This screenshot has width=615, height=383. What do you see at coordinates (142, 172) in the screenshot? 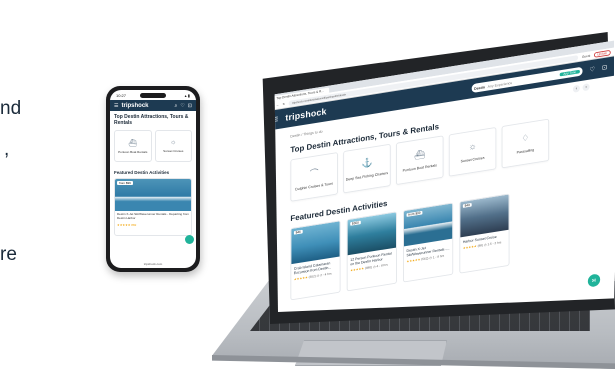
I see `phone-featured-title: Featured Destin Activities` at bounding box center [142, 172].